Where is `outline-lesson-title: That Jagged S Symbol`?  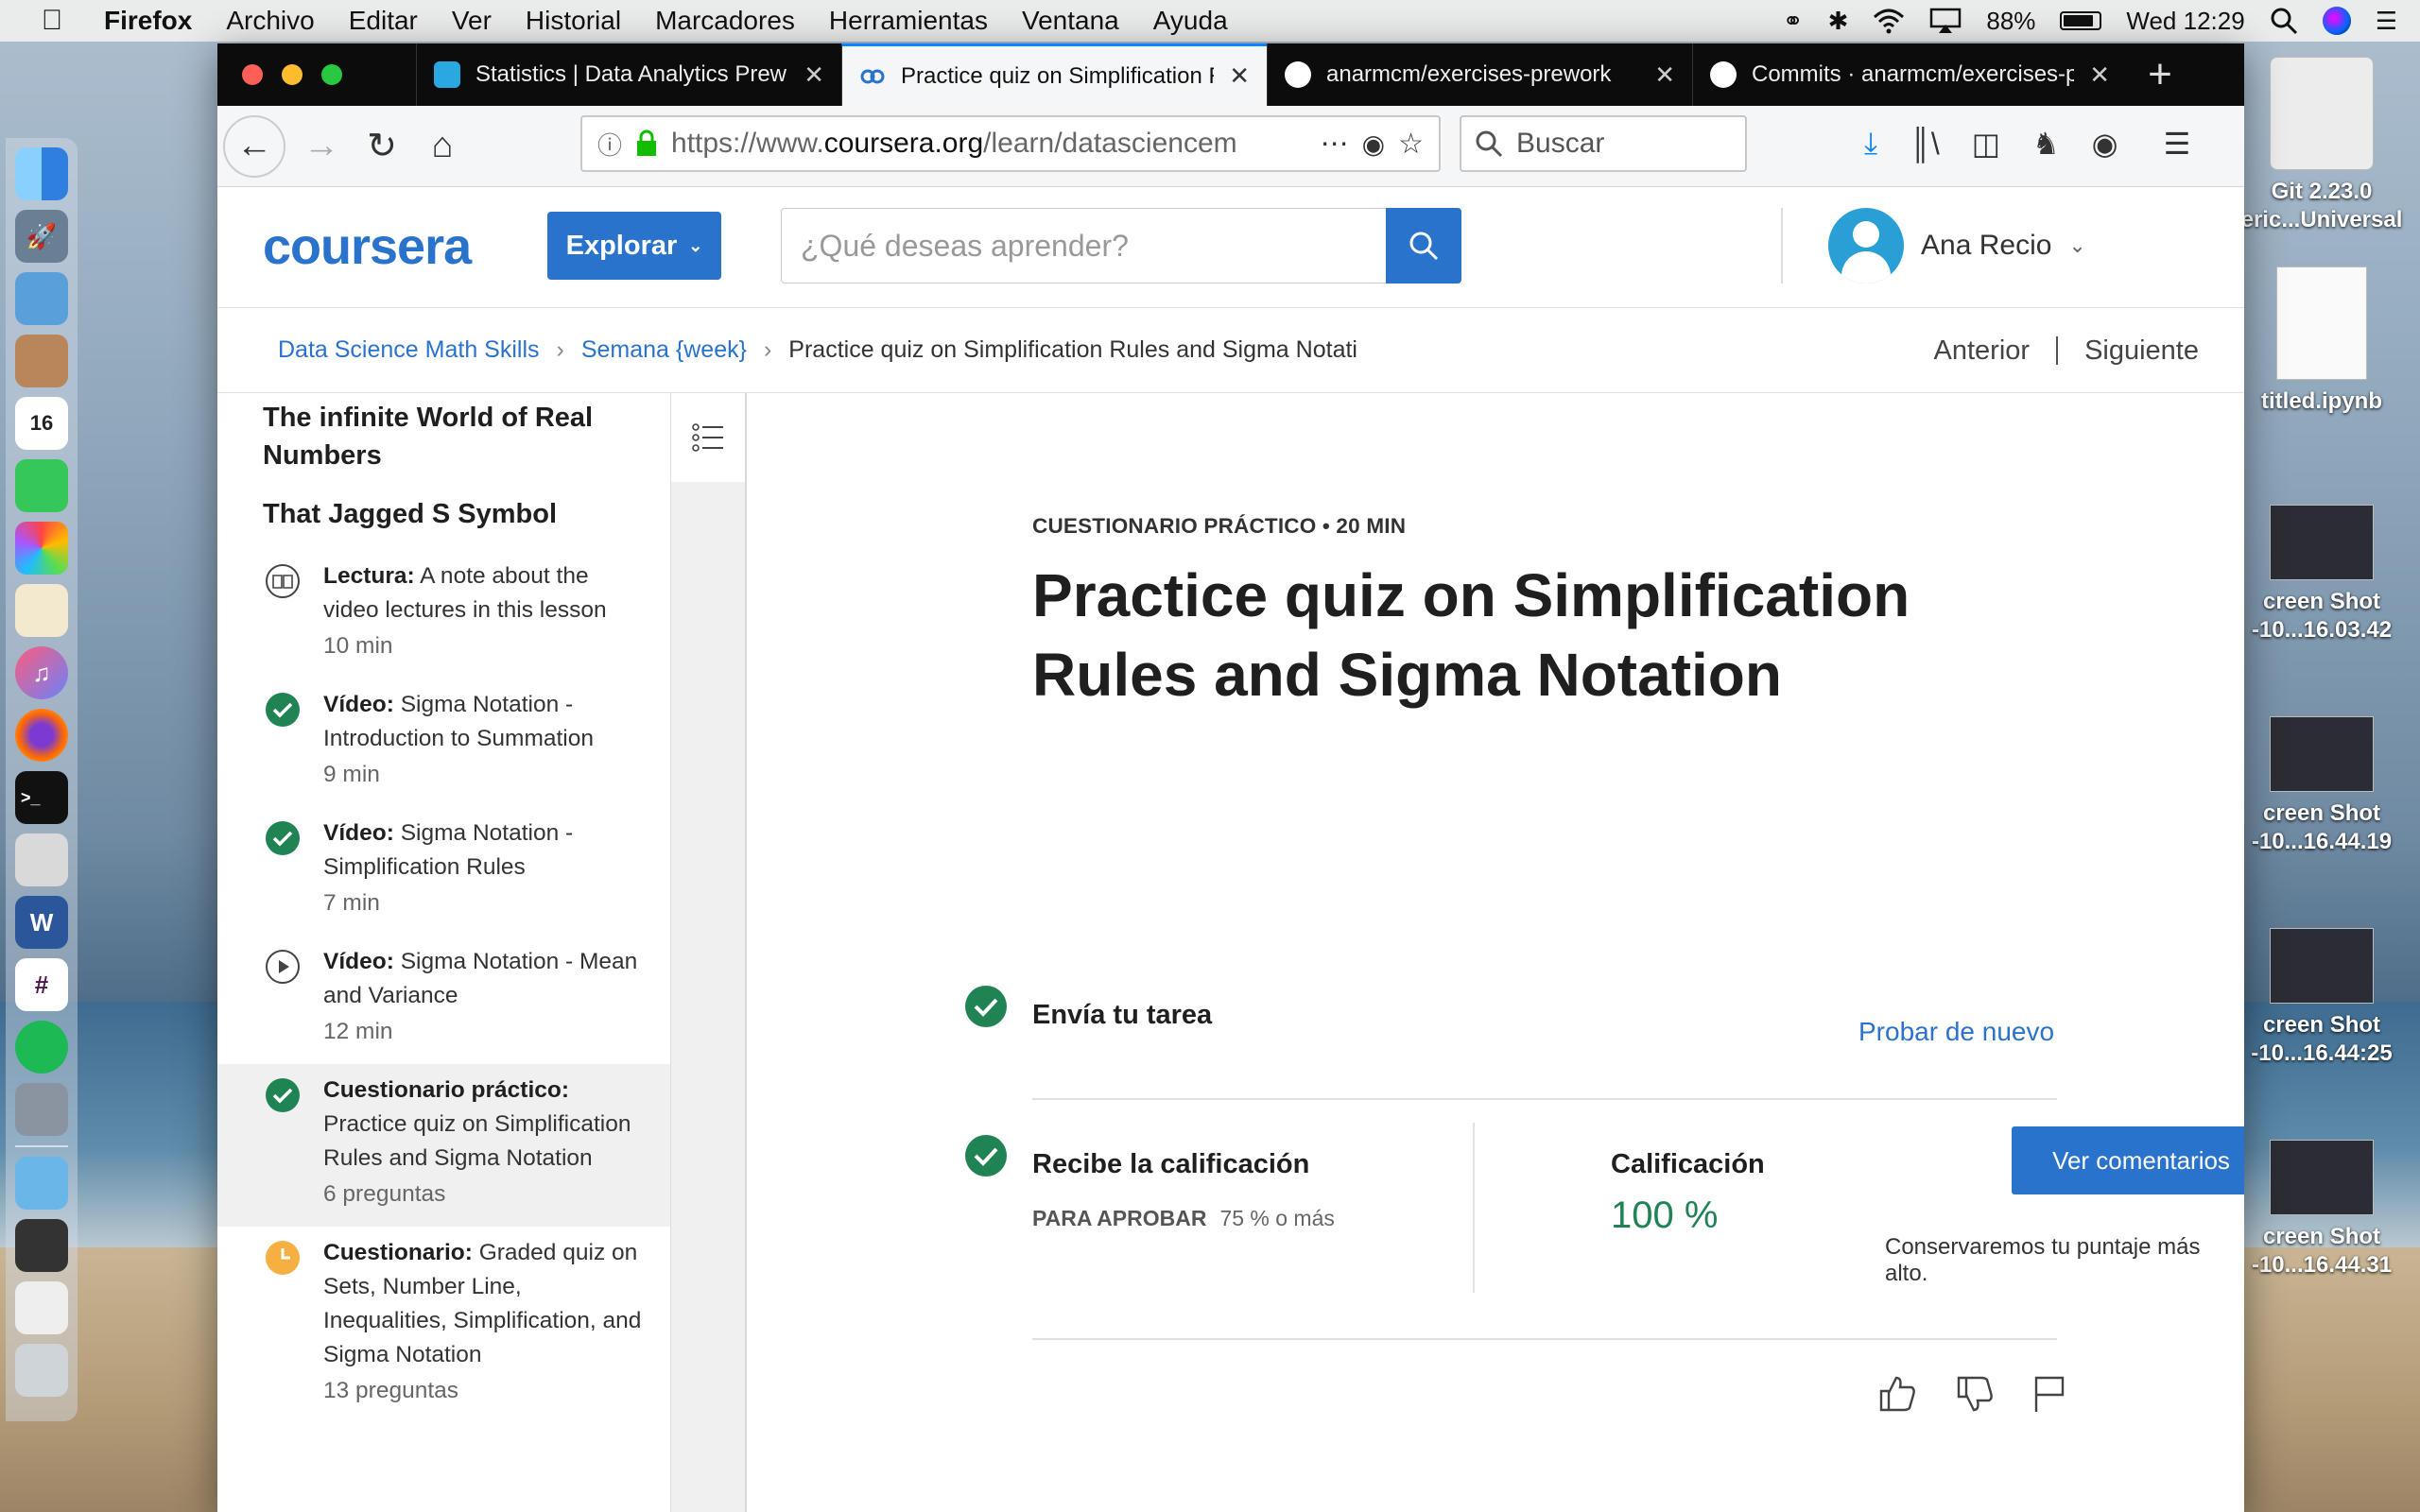
outline-lesson-title: That Jagged S Symbol is located at coordinates (443, 514).